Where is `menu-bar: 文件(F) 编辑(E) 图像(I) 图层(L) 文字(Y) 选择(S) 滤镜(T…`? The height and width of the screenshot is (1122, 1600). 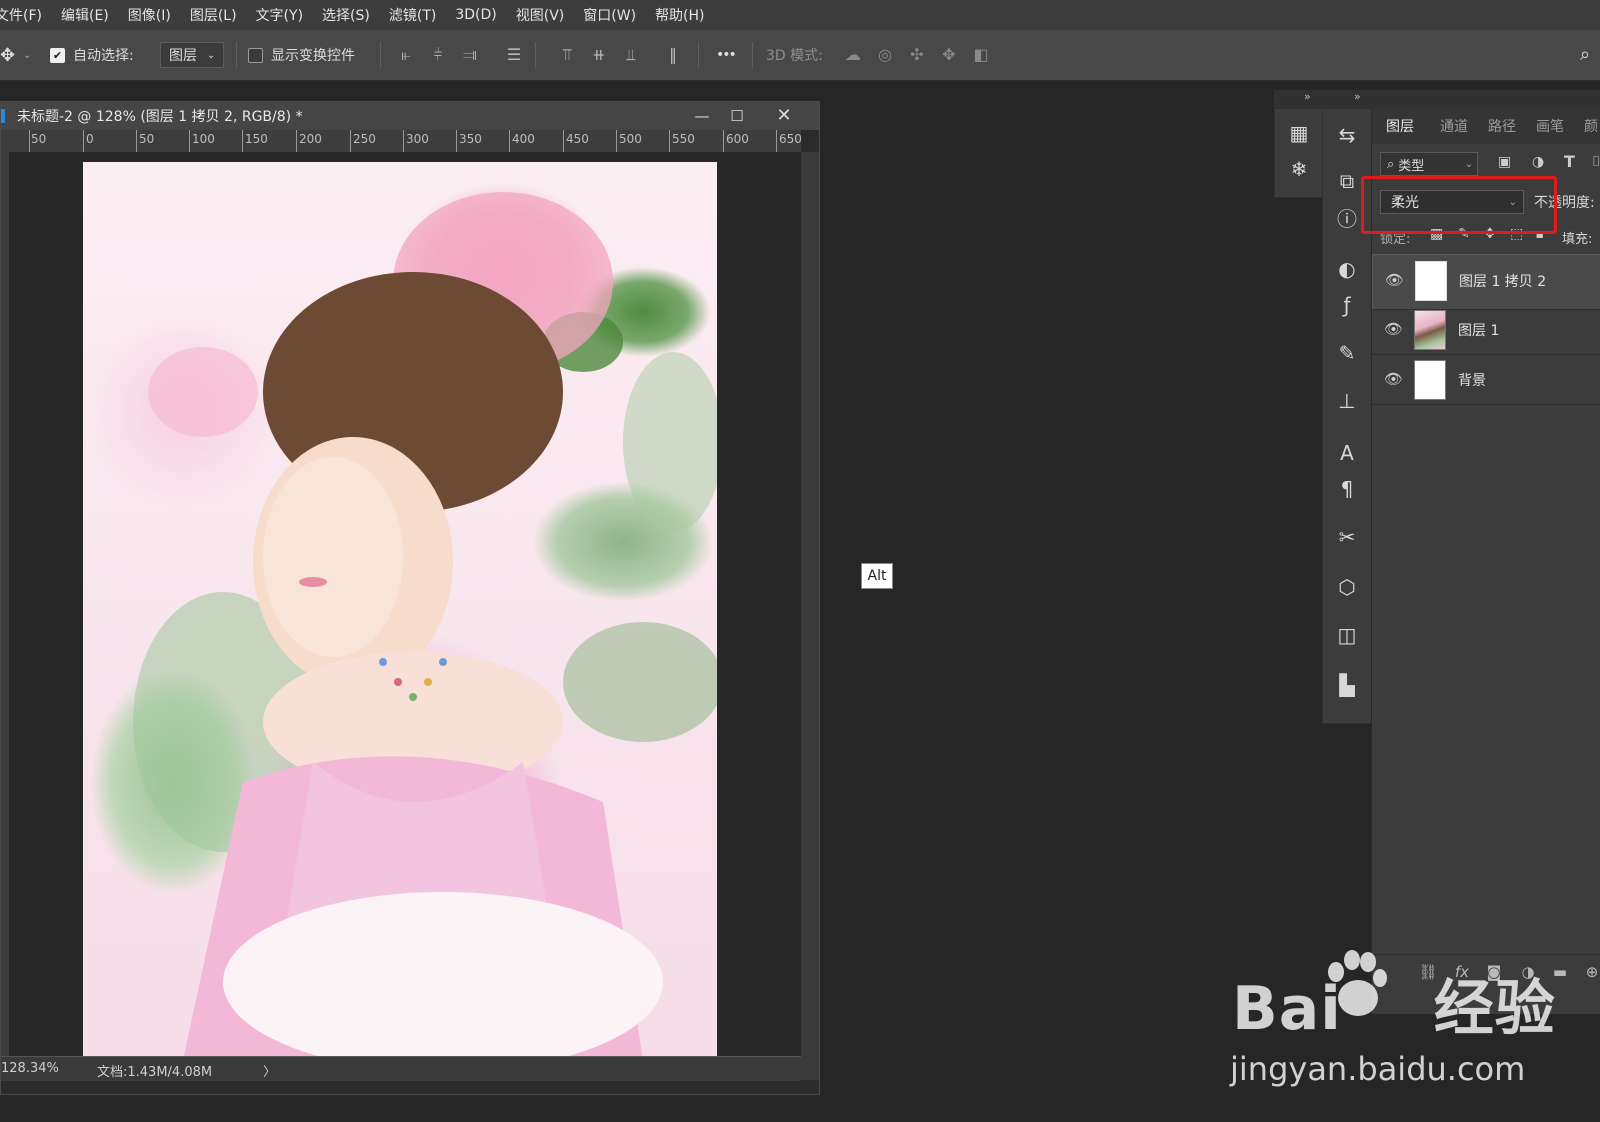 menu-bar: 文件(F) 编辑(E) 图像(I) 图层(L) 文字(Y) 选择(S) 滤镜(T… is located at coordinates (800, 15).